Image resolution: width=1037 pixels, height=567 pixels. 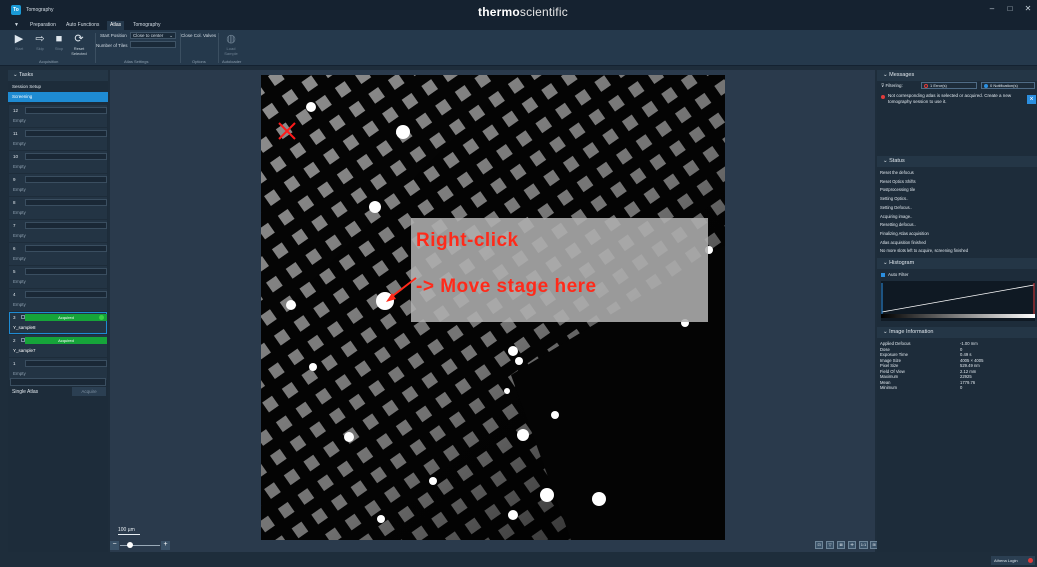 What do you see at coordinates (58, 116) in the screenshot?
I see `slot-12: 12 Empty` at bounding box center [58, 116].